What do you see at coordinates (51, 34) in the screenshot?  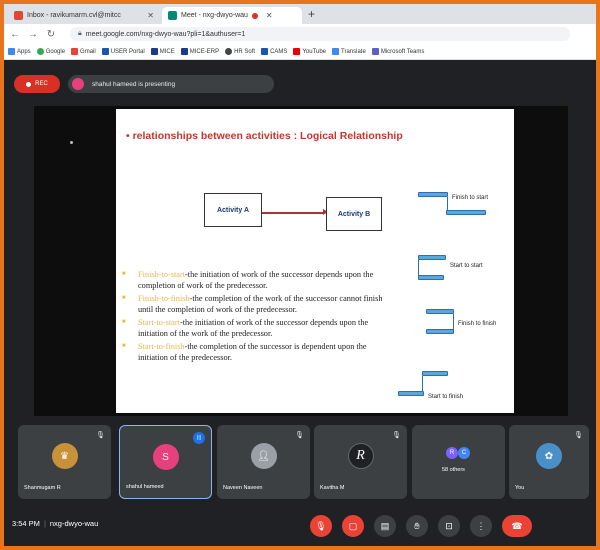 I see `reload-icon: ↻` at bounding box center [51, 34].